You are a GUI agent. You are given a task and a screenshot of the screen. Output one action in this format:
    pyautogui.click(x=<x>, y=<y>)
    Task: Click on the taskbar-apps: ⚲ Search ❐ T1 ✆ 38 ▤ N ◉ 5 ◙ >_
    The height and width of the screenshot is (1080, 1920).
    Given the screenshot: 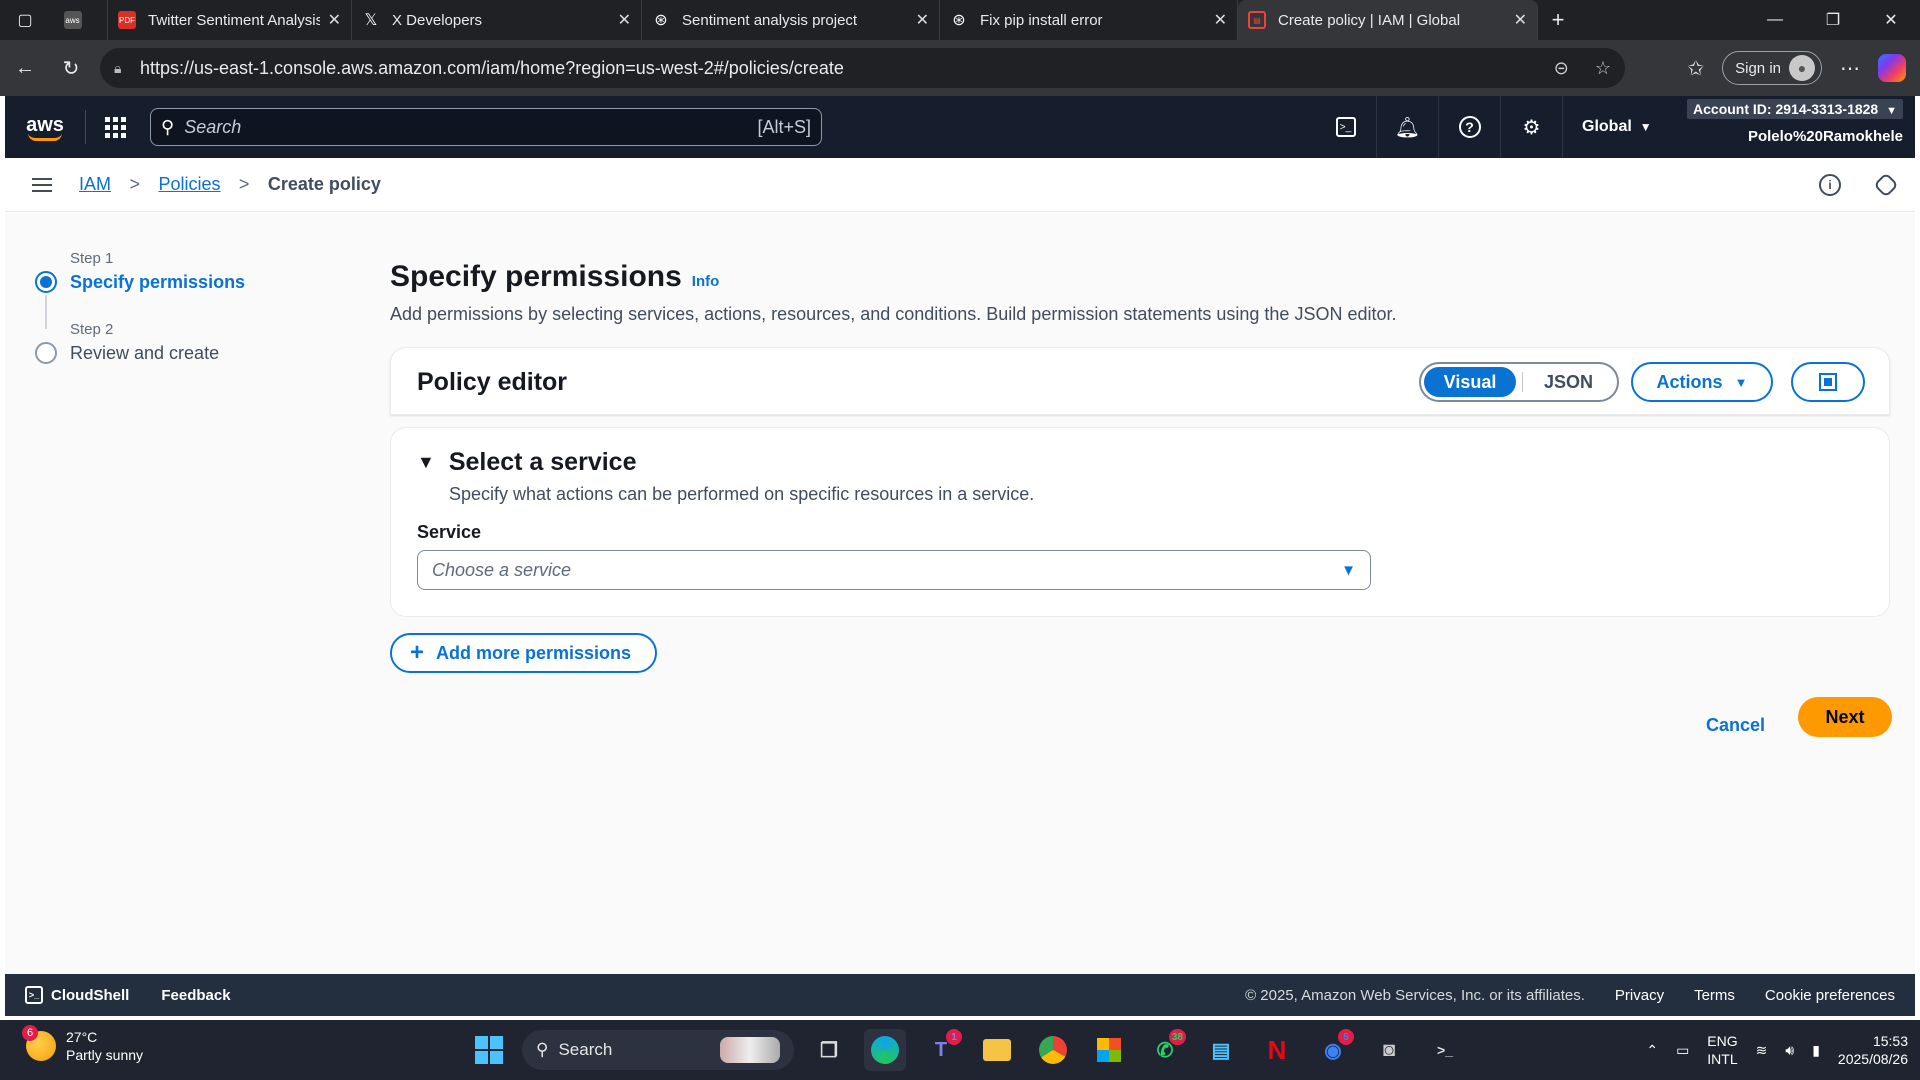 What is the action you would take?
    pyautogui.click(x=968, y=1050)
    